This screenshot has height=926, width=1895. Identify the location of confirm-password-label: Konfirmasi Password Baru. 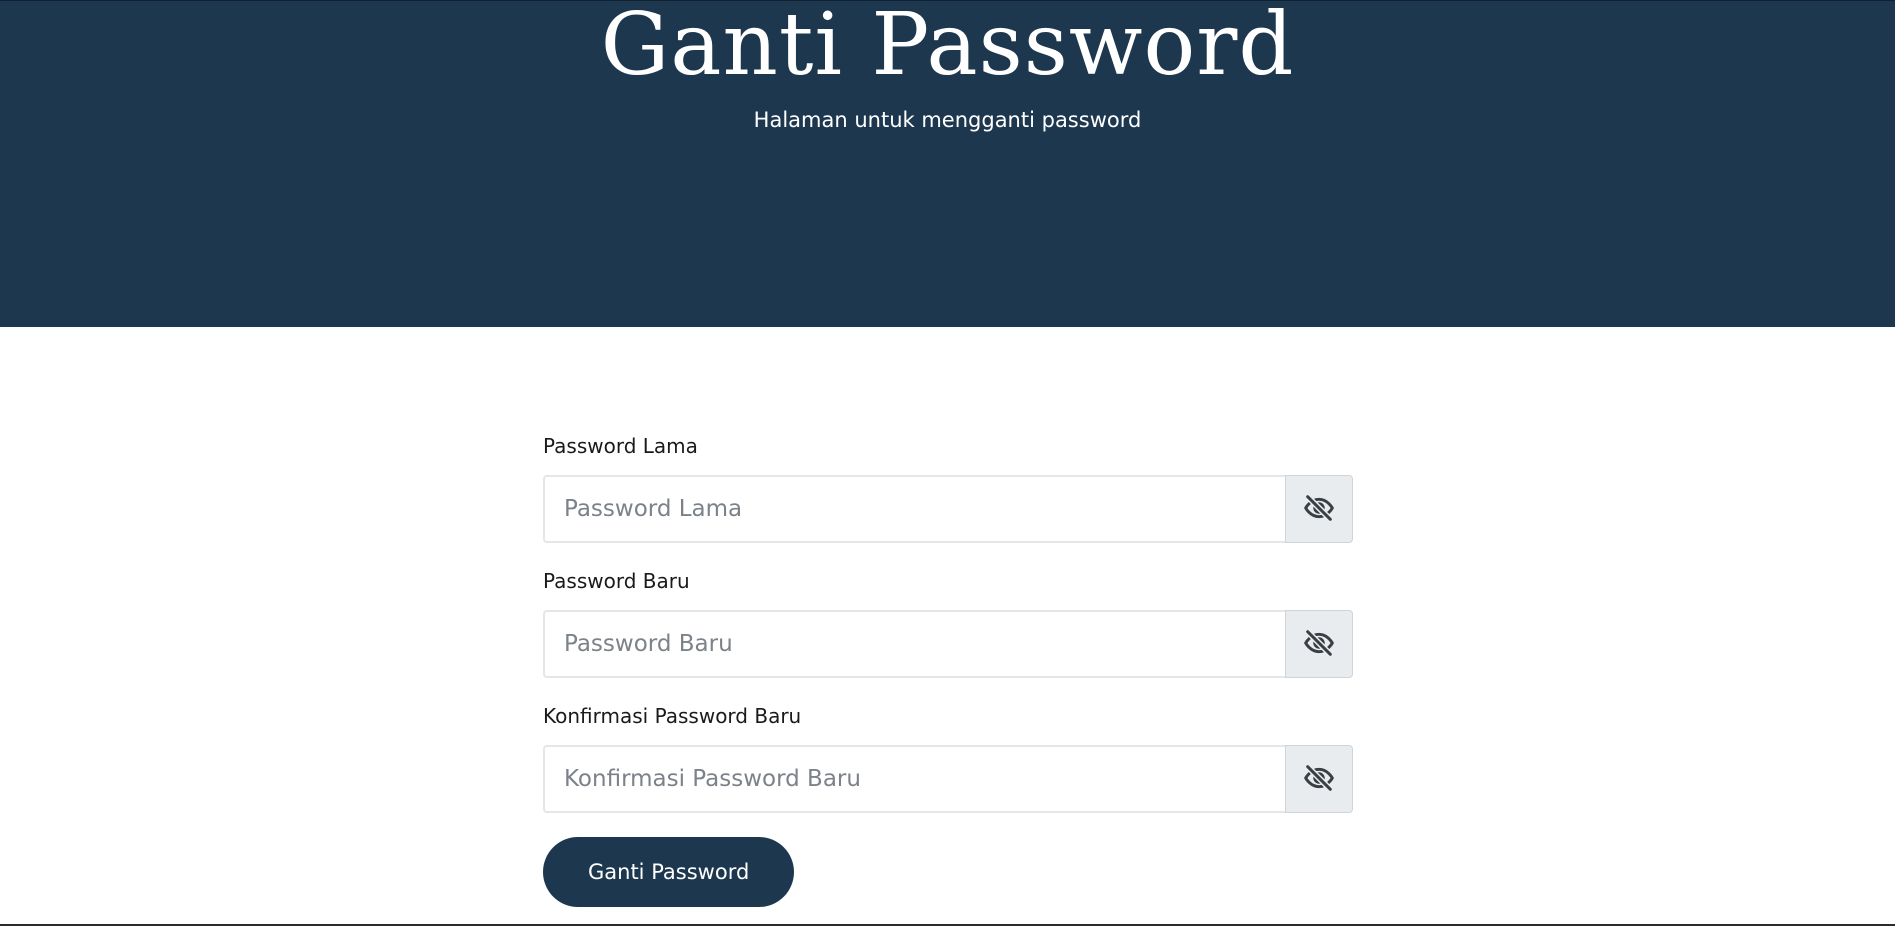
(672, 716).